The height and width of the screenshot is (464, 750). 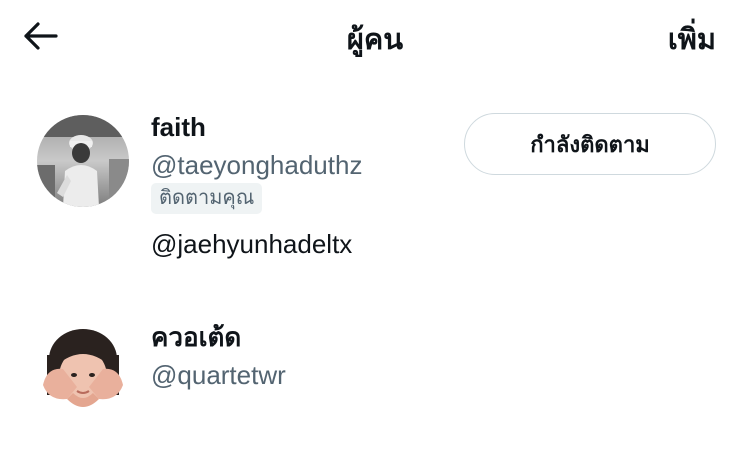 I want to click on arrow-left-icon, so click(x=41, y=36).